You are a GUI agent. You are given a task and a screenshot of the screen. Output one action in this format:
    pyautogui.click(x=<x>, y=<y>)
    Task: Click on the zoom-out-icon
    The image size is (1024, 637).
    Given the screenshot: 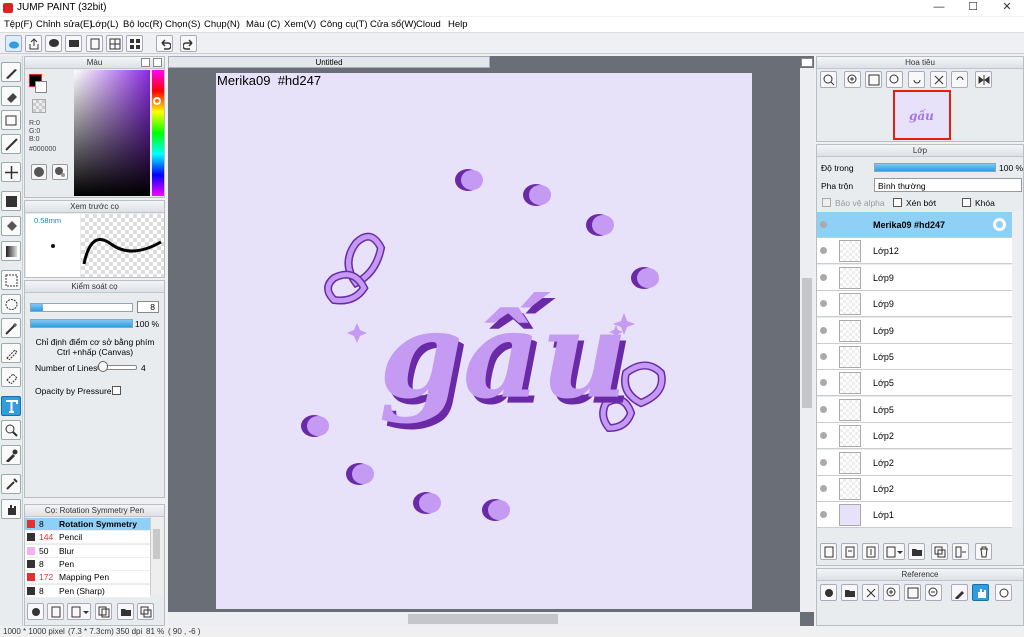 What is the action you would take?
    pyautogui.click(x=828, y=79)
    